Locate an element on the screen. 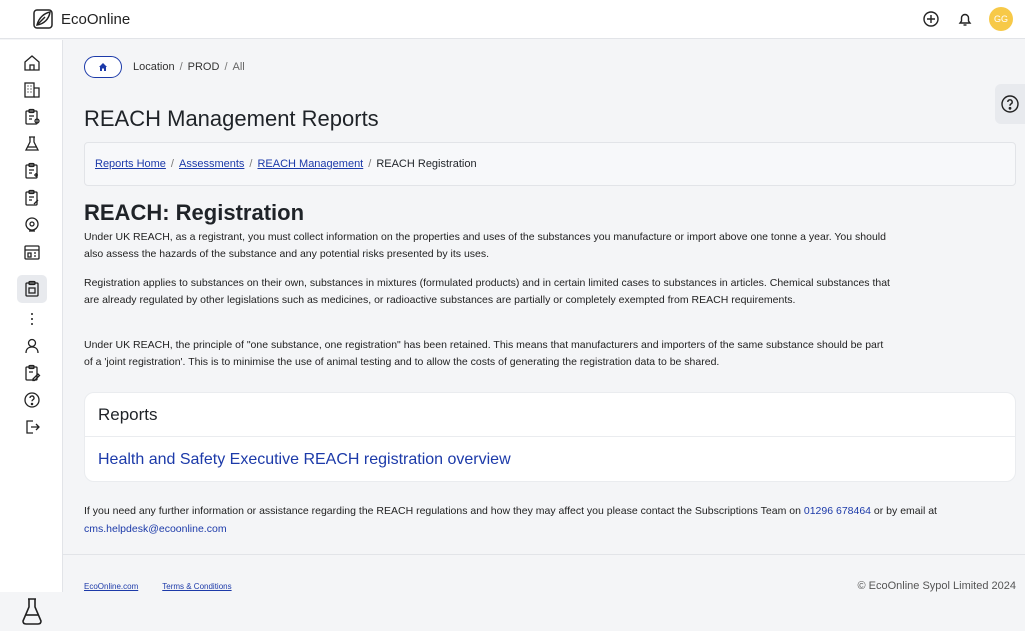 This screenshot has width=1025, height=631. calendar-icon is located at coordinates (32, 252).